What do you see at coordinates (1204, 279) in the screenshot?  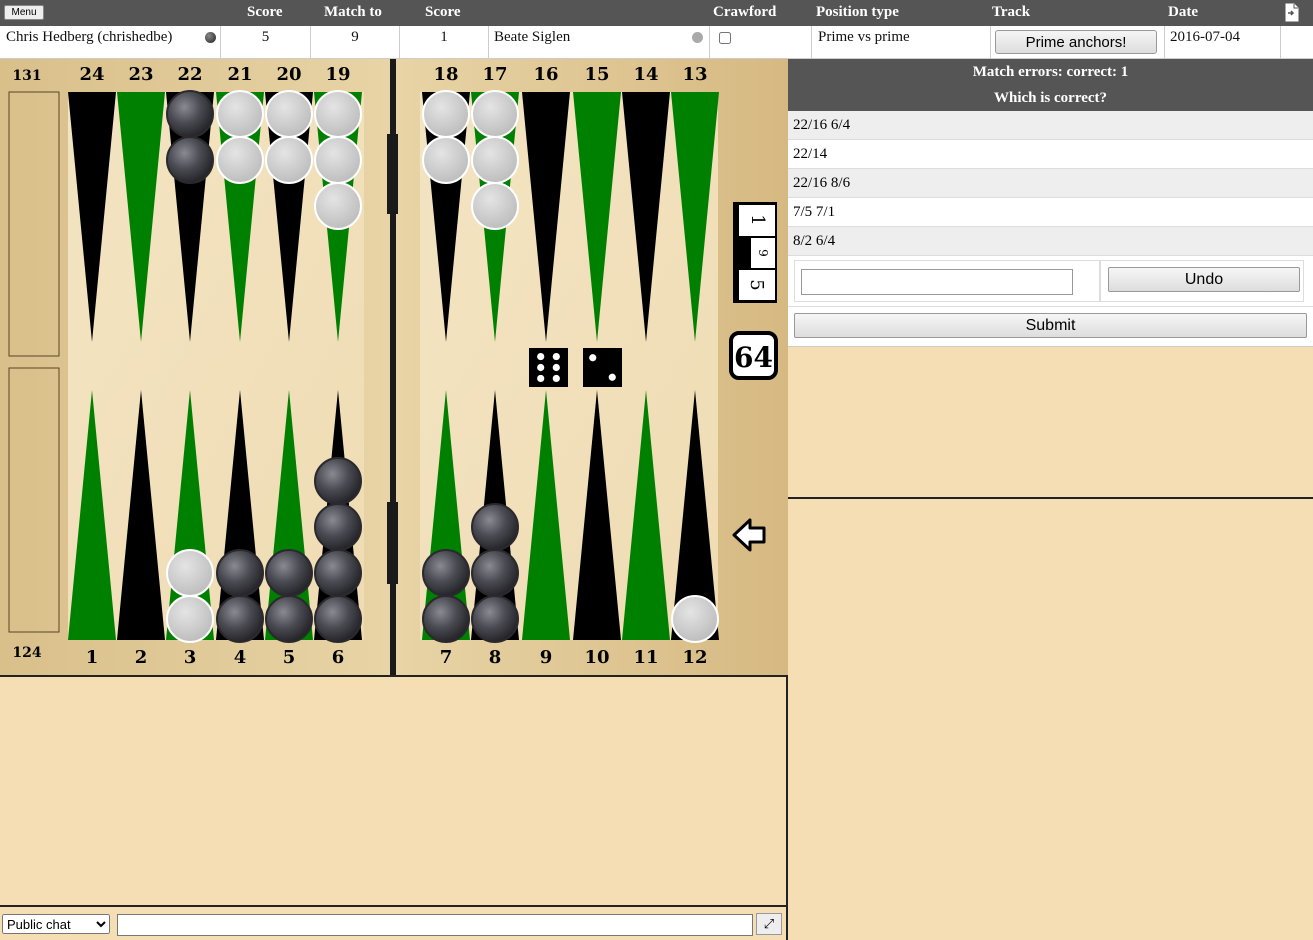 I see `undo-button: Undo` at bounding box center [1204, 279].